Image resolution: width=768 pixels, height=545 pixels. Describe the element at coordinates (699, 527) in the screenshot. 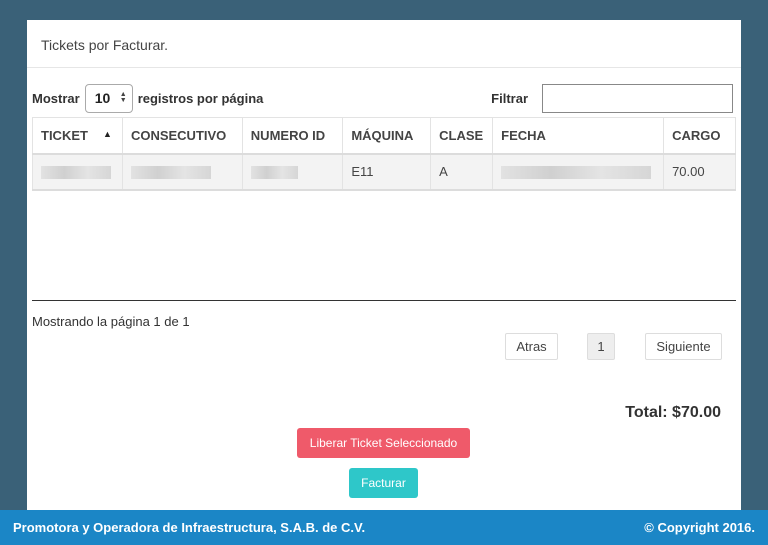

I see `copyright: © Copyright 2016.` at that location.